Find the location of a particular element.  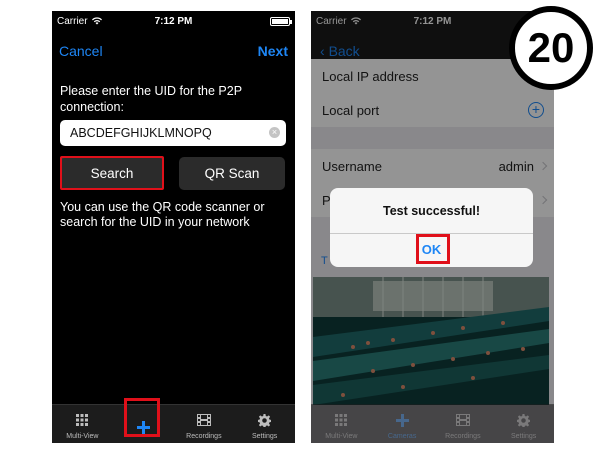

status-bar: Carrier 7:12 PM is located at coordinates (173, 21).